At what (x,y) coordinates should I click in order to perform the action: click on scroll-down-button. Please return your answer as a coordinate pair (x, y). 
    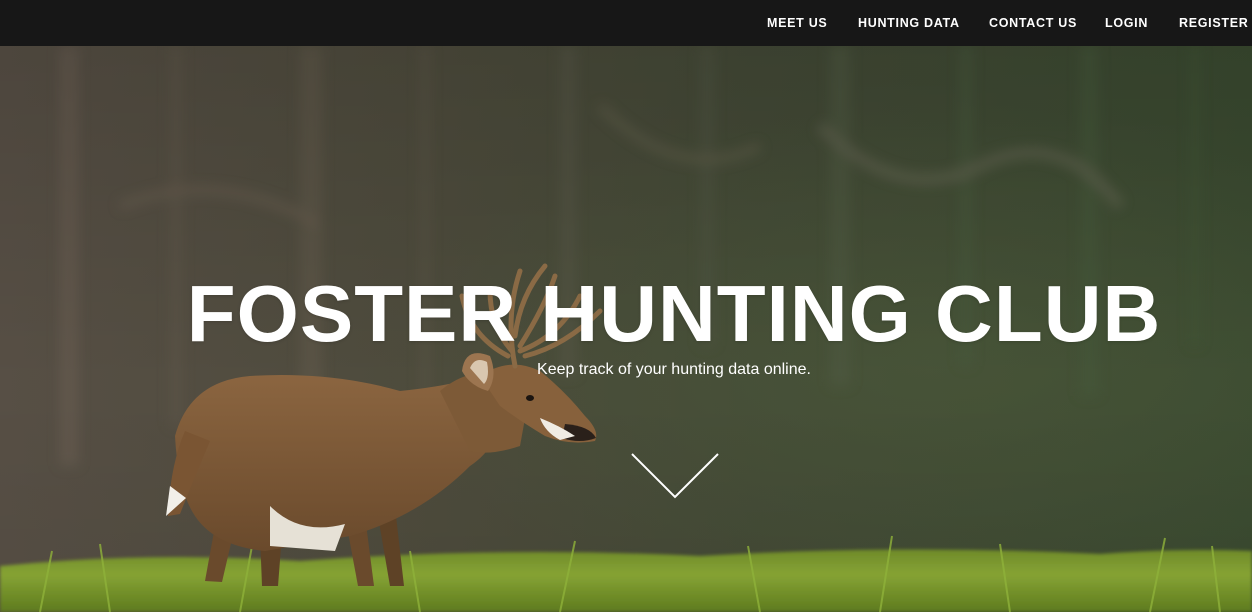
    Looking at the image, I should click on (675, 476).